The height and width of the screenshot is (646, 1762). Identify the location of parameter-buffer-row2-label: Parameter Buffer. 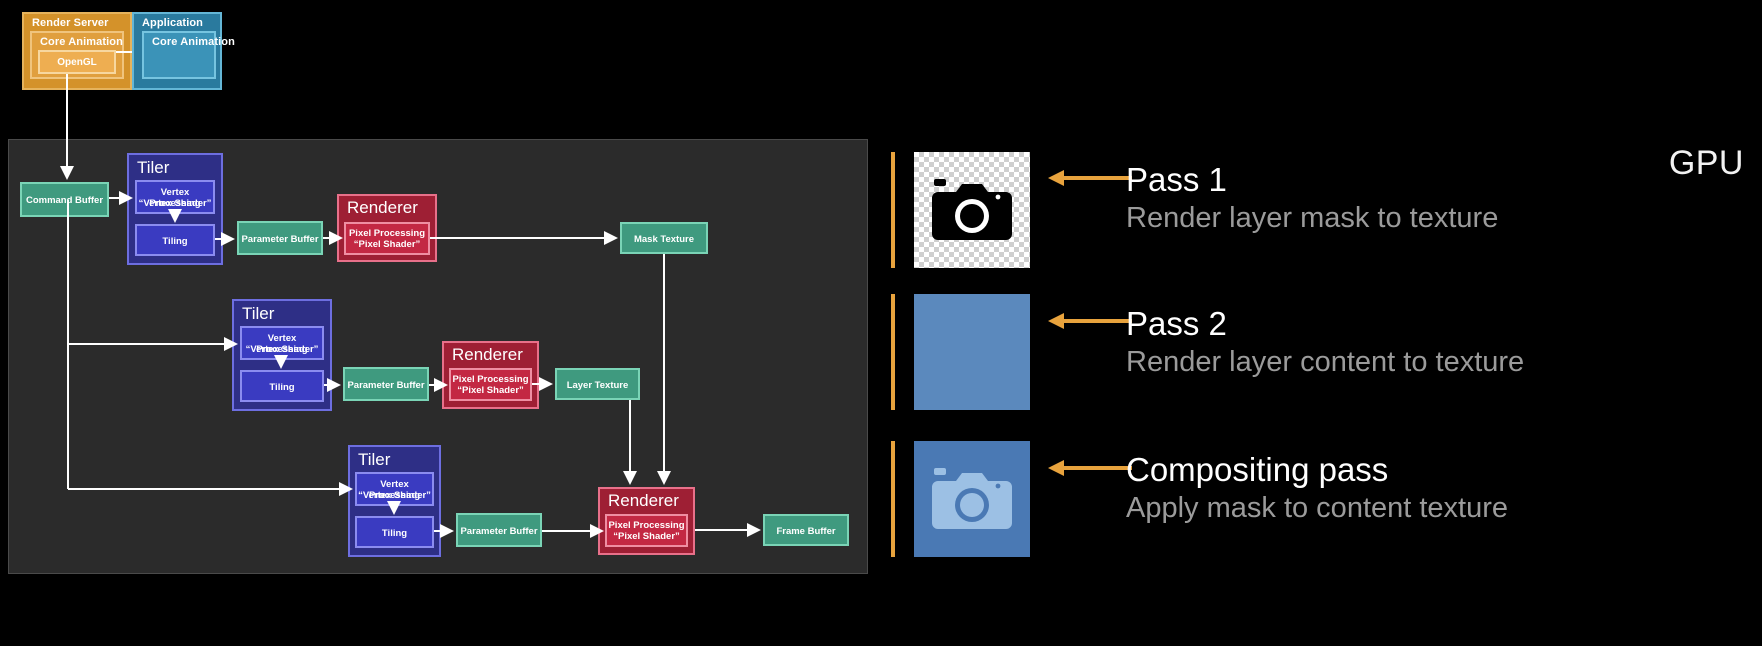
(386, 385).